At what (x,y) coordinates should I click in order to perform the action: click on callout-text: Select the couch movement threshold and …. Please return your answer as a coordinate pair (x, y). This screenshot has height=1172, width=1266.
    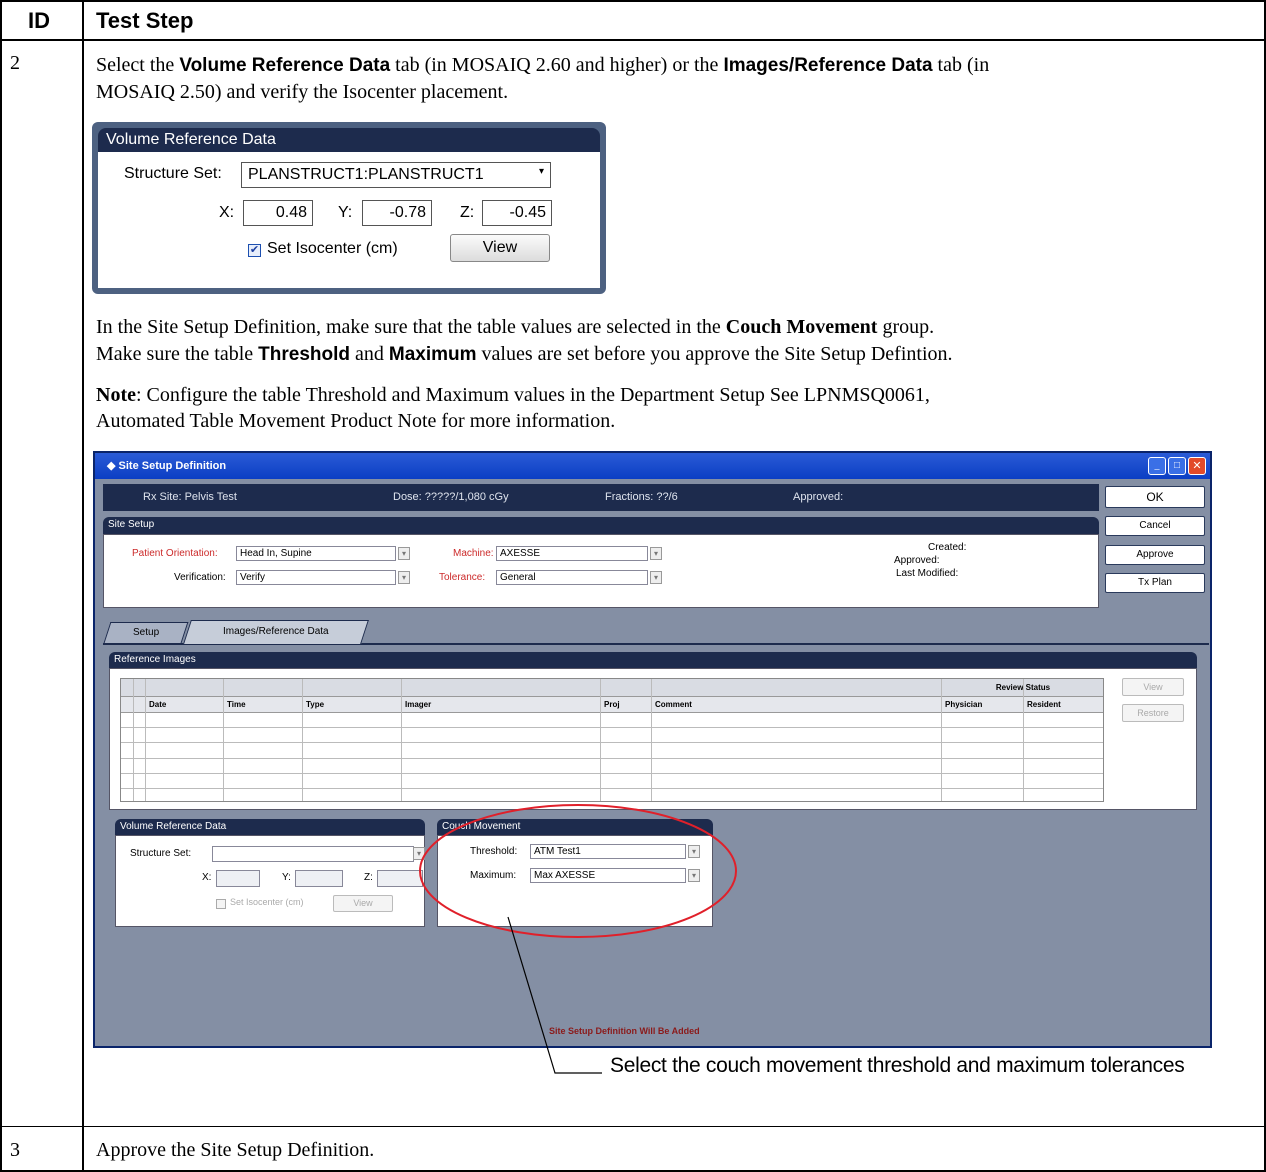
    Looking at the image, I should click on (897, 1065).